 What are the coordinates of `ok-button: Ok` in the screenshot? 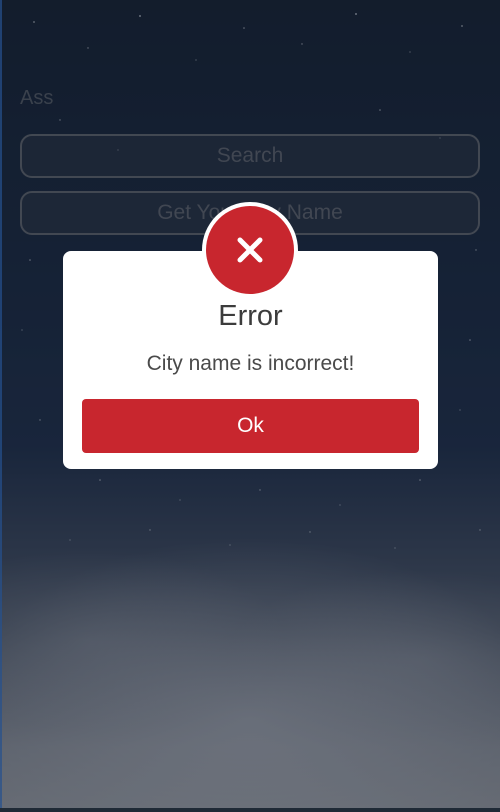 It's located at (250, 426).